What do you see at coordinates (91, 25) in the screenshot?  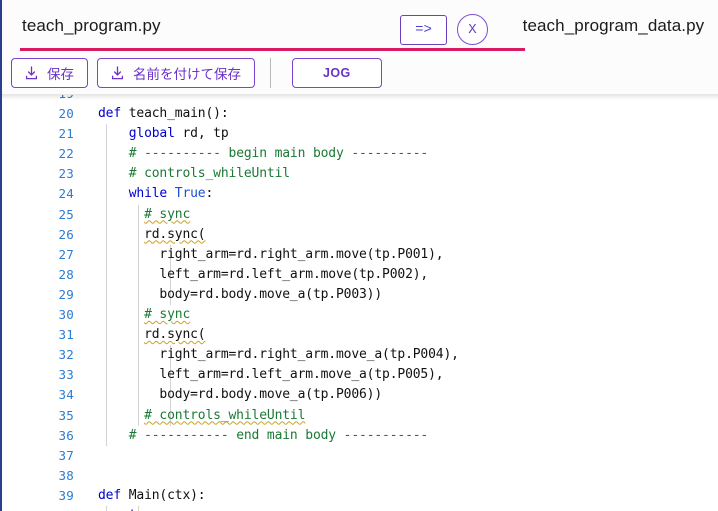 I see `tab-teach-program-py: teach_program.py` at bounding box center [91, 25].